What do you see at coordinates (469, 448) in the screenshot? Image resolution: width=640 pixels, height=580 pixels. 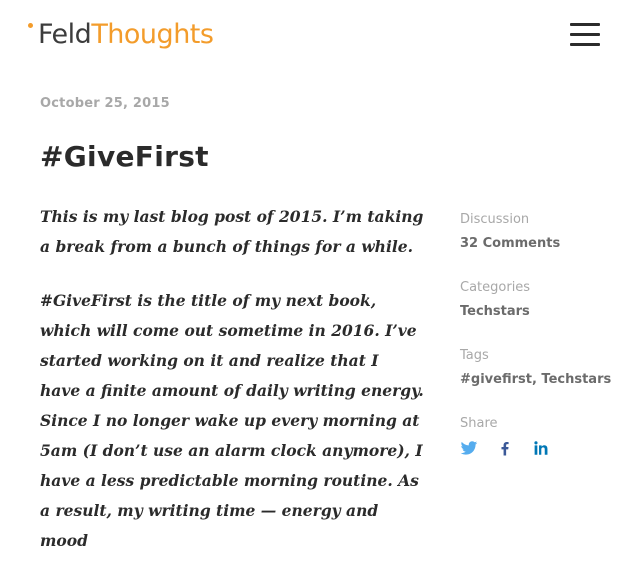 I see `twitter-icon` at bounding box center [469, 448].